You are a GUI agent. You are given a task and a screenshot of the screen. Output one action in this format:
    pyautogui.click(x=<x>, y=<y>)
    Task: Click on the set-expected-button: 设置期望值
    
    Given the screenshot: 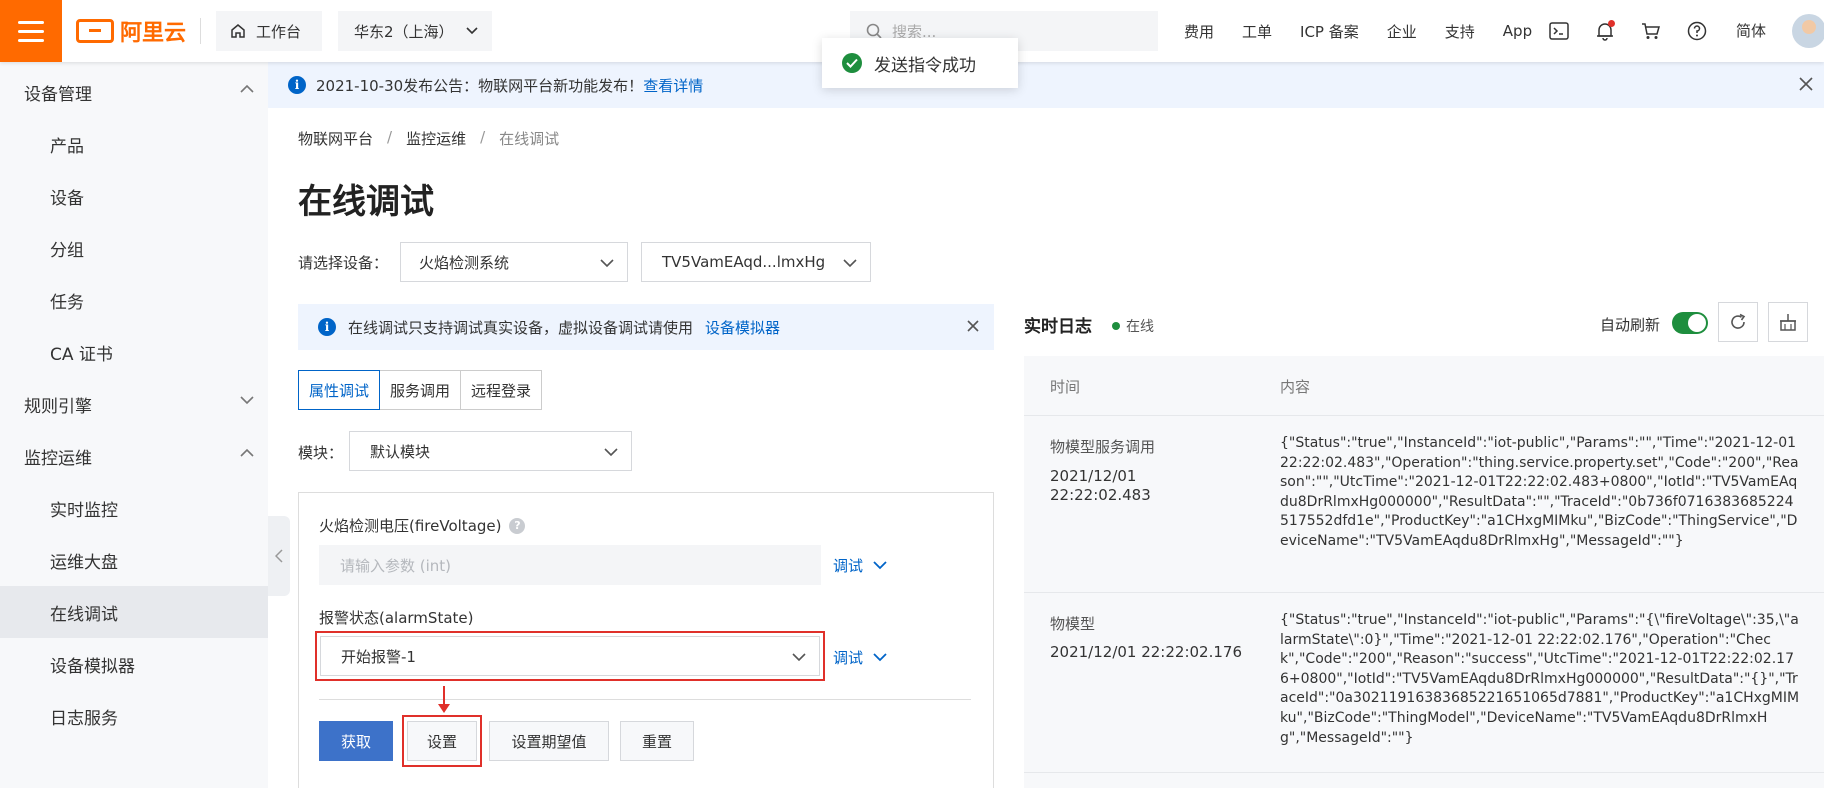 What is the action you would take?
    pyautogui.click(x=549, y=741)
    